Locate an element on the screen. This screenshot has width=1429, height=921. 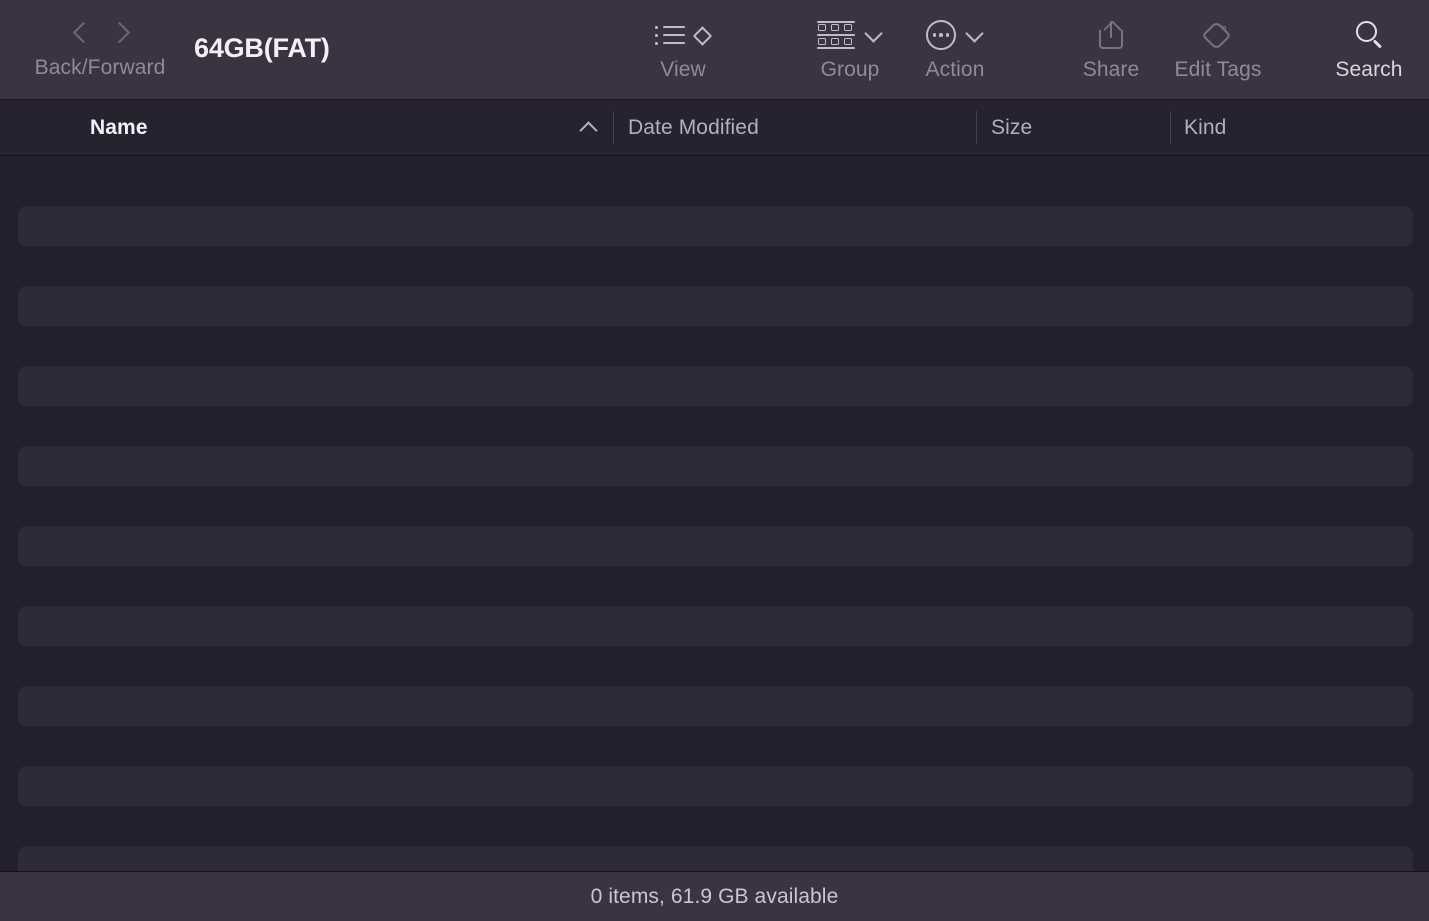
column-header-name-label: Name is located at coordinates (119, 127).